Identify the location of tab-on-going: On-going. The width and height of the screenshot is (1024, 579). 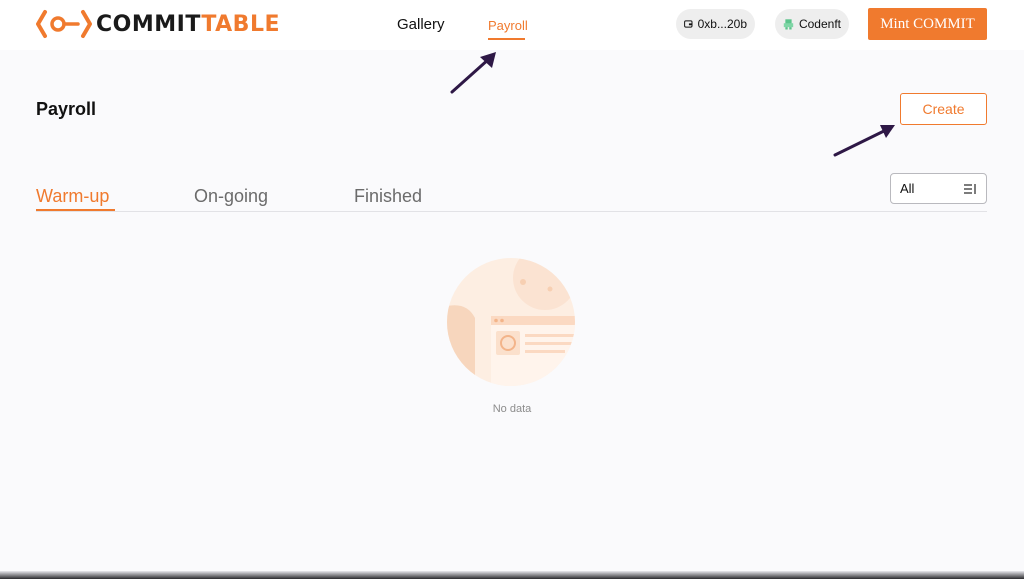
(231, 196).